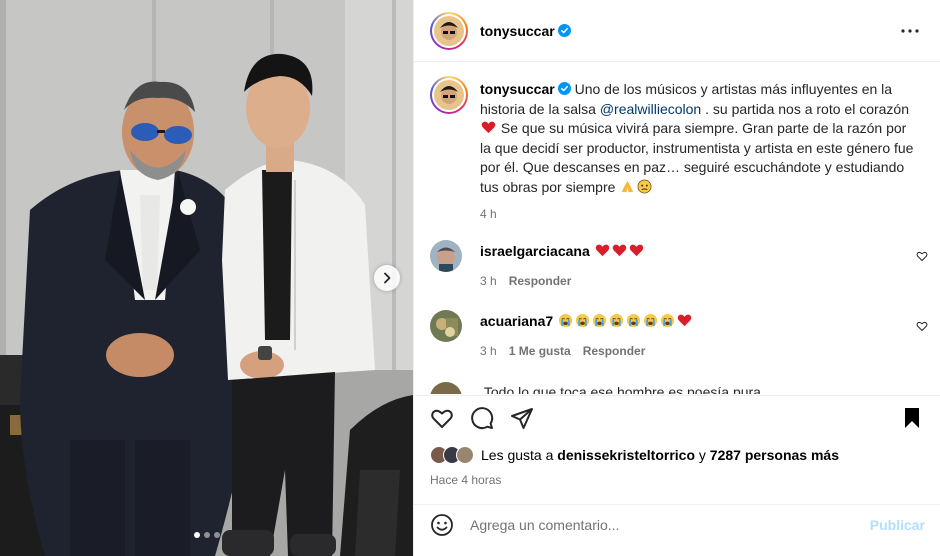 Image resolution: width=940 pixels, height=556 pixels. I want to click on emoji-picker-icon, so click(442, 525).